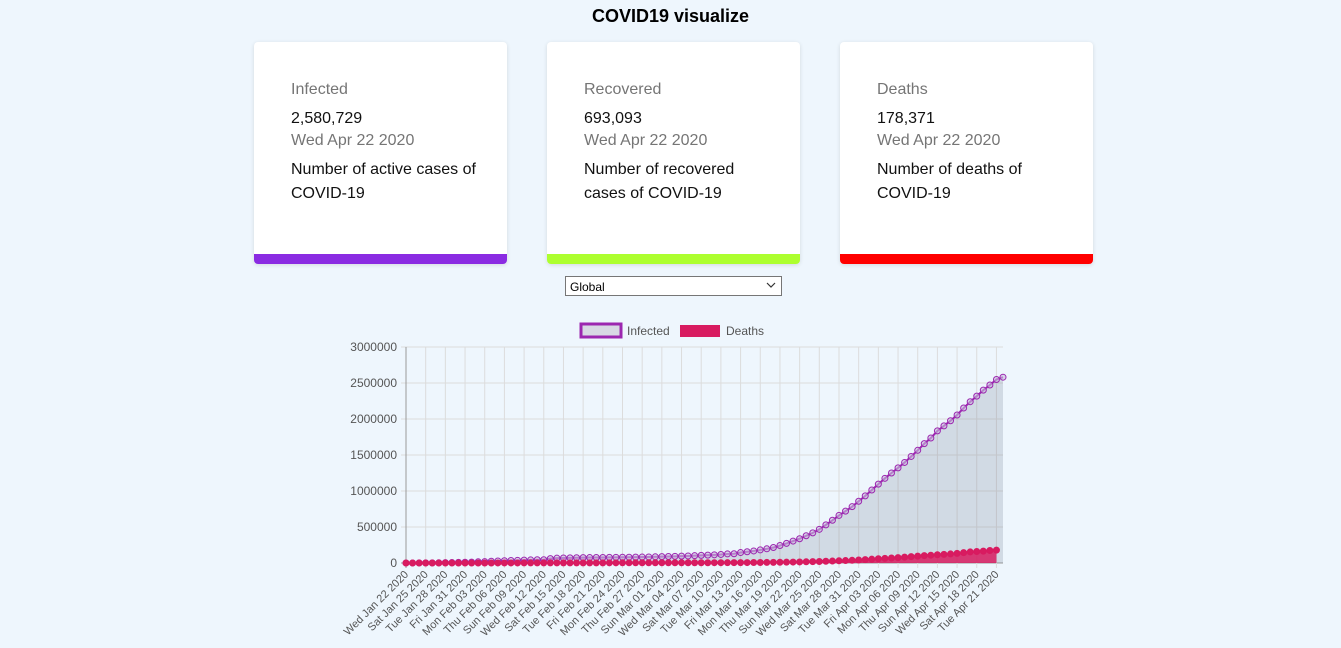 The image size is (1341, 648). I want to click on y-tick-label: 3000000, so click(373, 347).